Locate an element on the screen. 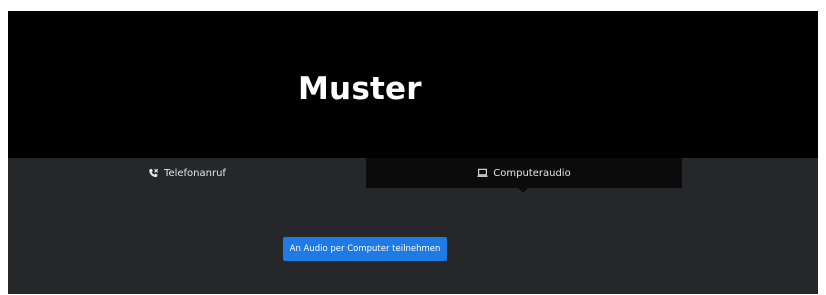 The image size is (826, 295). tab-computer-audio: Computeraudio is located at coordinates (524, 173).